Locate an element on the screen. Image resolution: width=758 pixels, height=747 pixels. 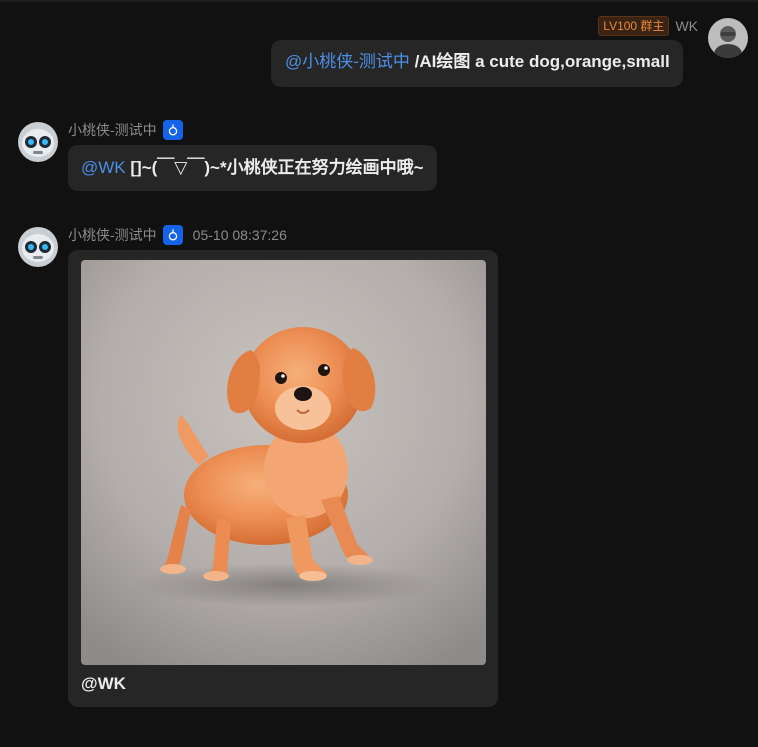
role-badge: LV100 群主 is located at coordinates (634, 26).